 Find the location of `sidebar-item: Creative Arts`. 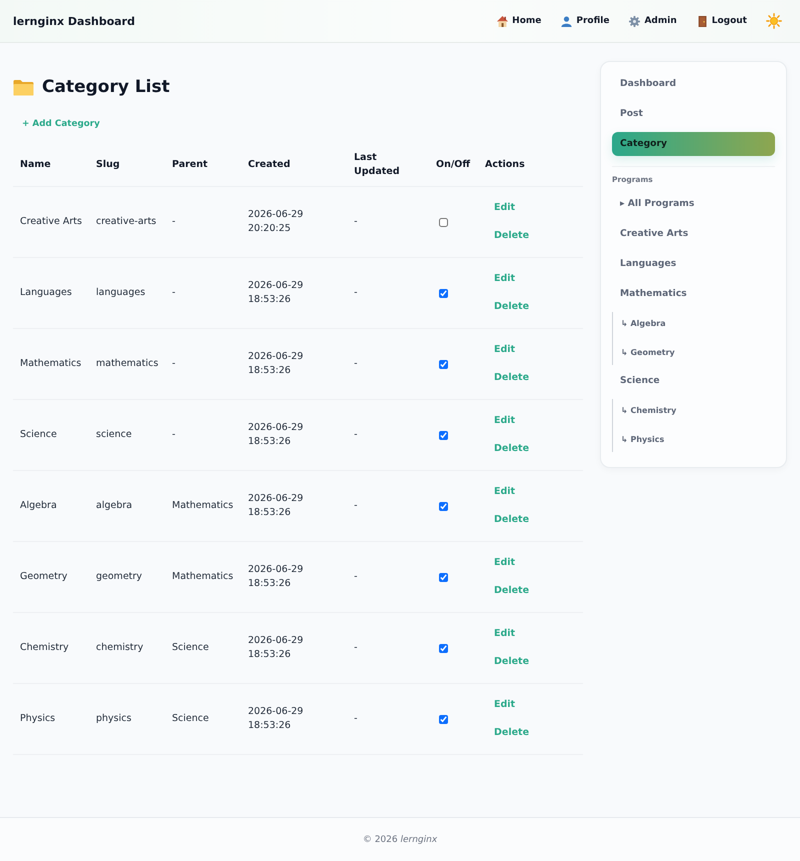

sidebar-item: Creative Arts is located at coordinates (693, 234).